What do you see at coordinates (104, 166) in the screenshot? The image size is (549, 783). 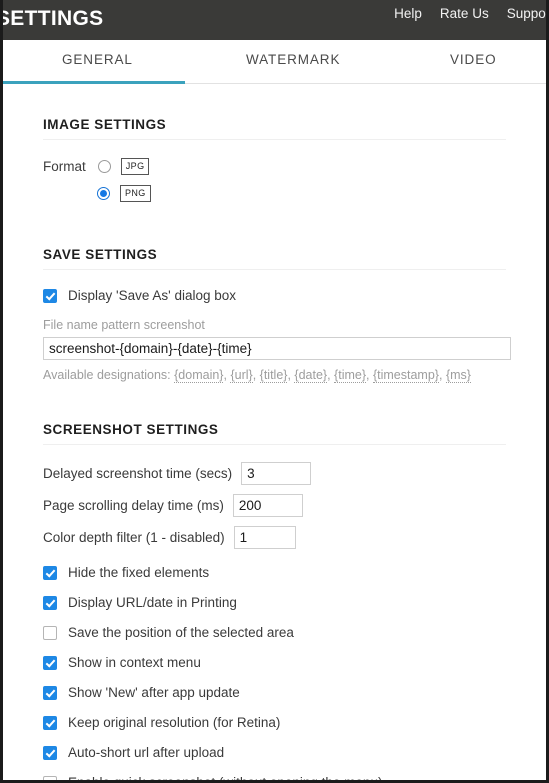 I see `radio-jpg` at bounding box center [104, 166].